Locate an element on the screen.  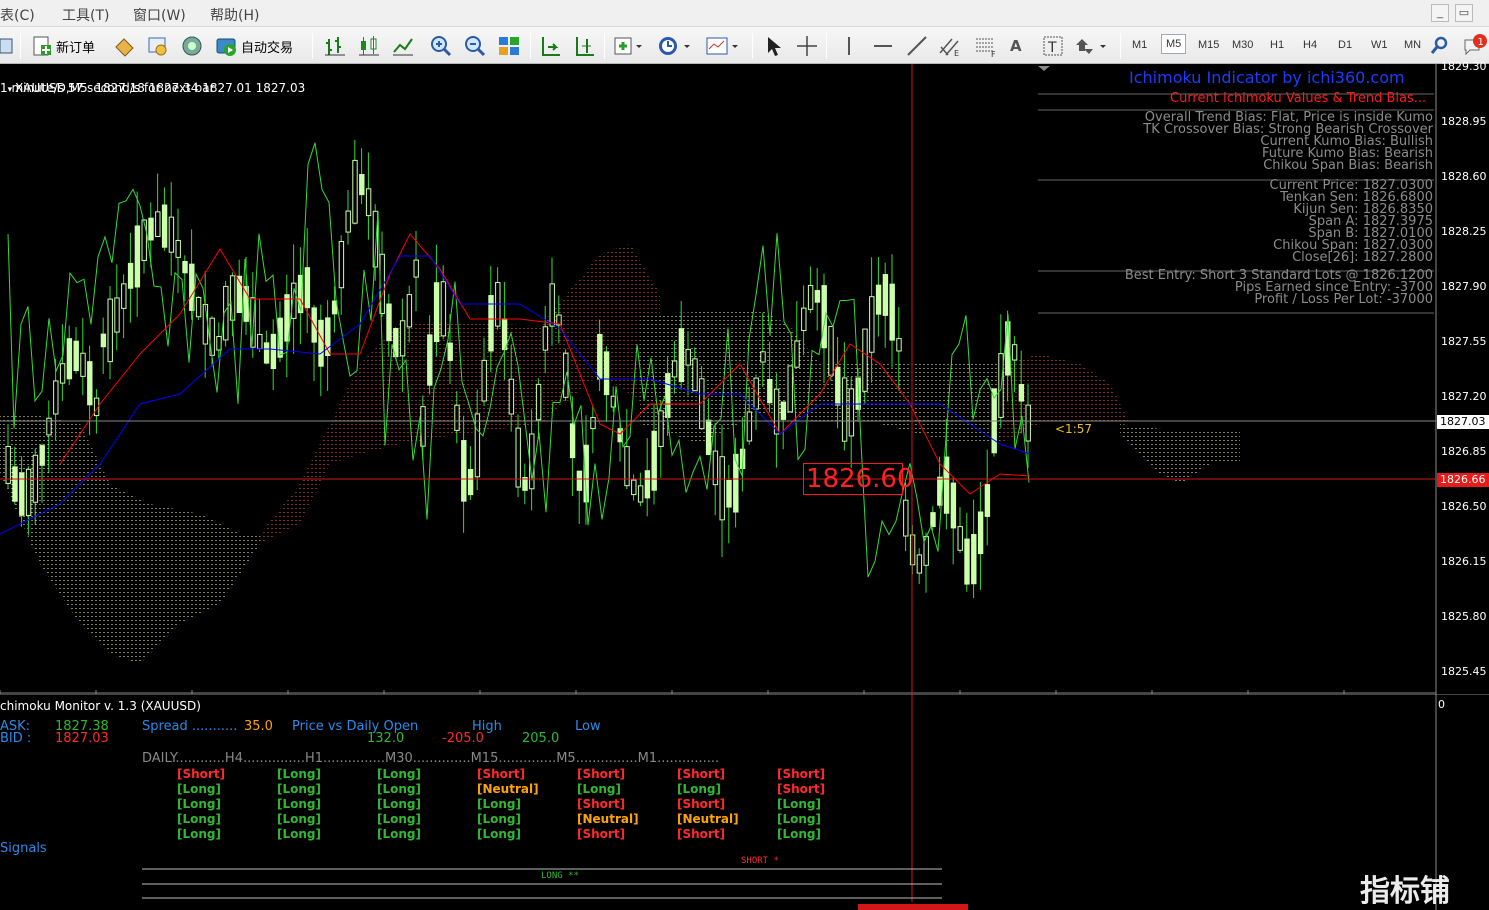
timeframe-w1: W1 is located at coordinates (1379, 45).